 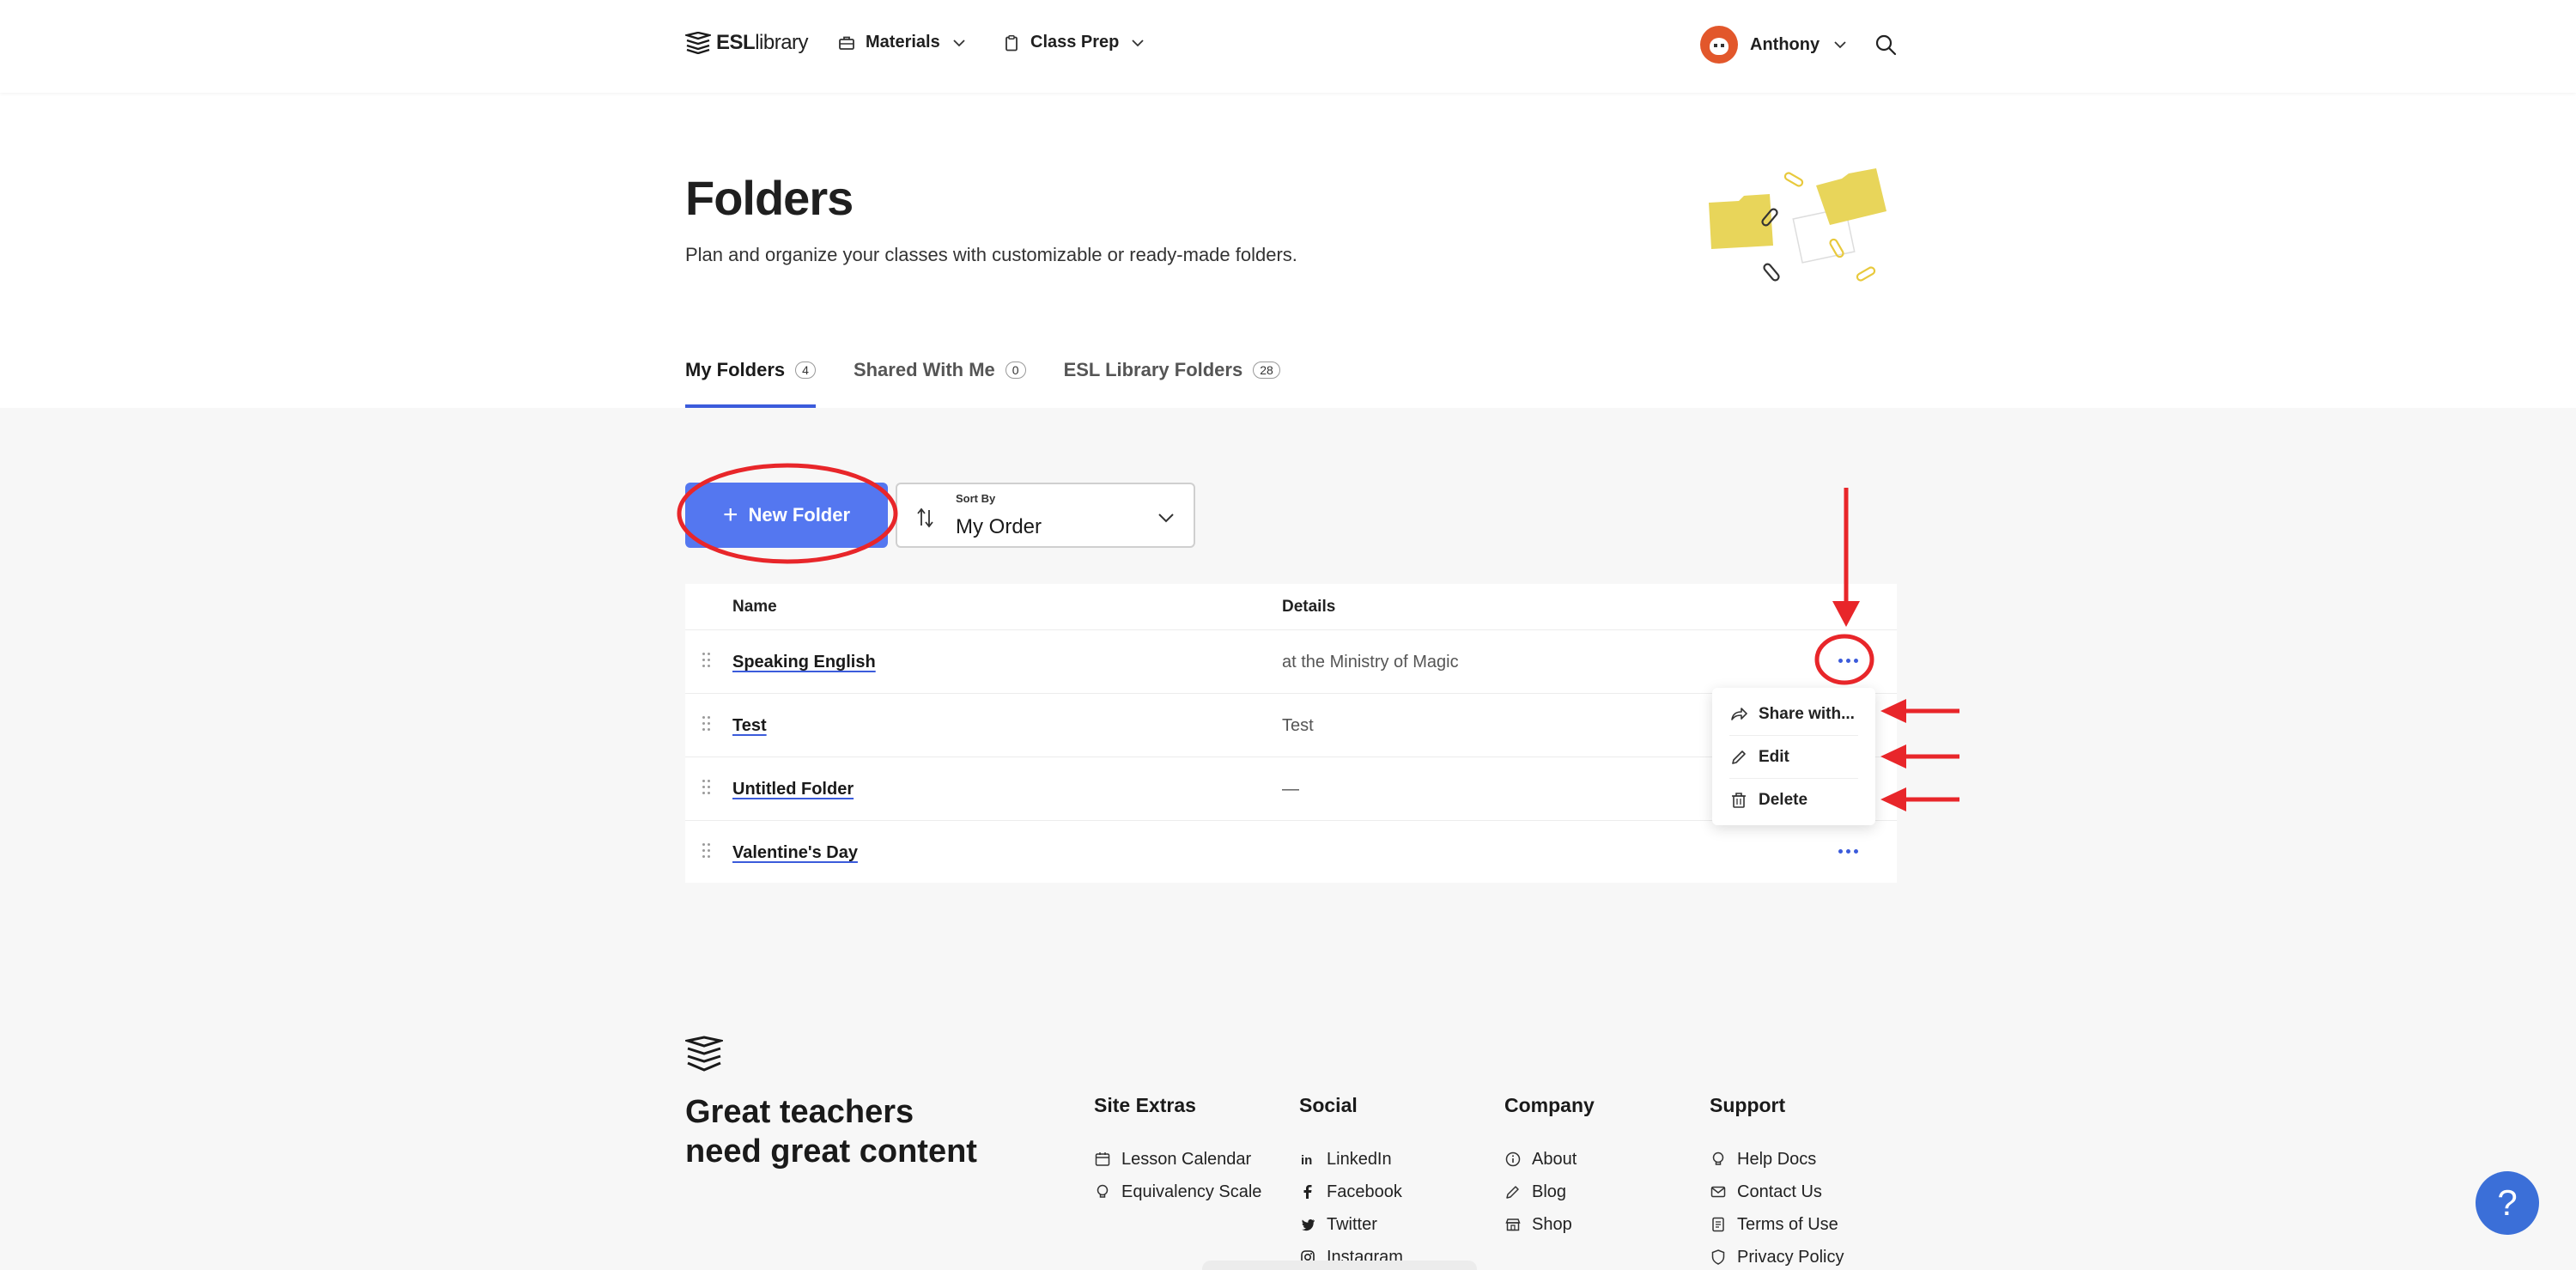 I want to click on footer-link-twitter: Twitter, so click(x=1351, y=1224).